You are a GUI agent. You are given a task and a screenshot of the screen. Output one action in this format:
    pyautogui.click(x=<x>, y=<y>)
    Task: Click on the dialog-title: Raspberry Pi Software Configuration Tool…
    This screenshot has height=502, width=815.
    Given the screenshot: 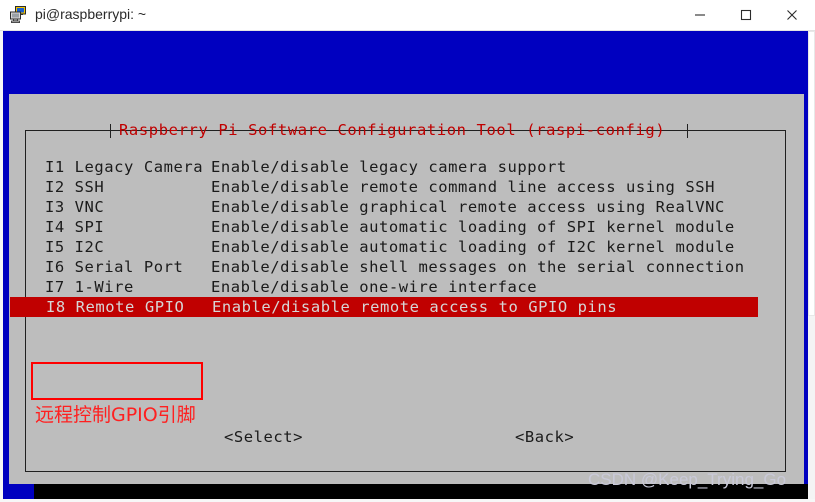 What is the action you would take?
    pyautogui.click(x=392, y=130)
    